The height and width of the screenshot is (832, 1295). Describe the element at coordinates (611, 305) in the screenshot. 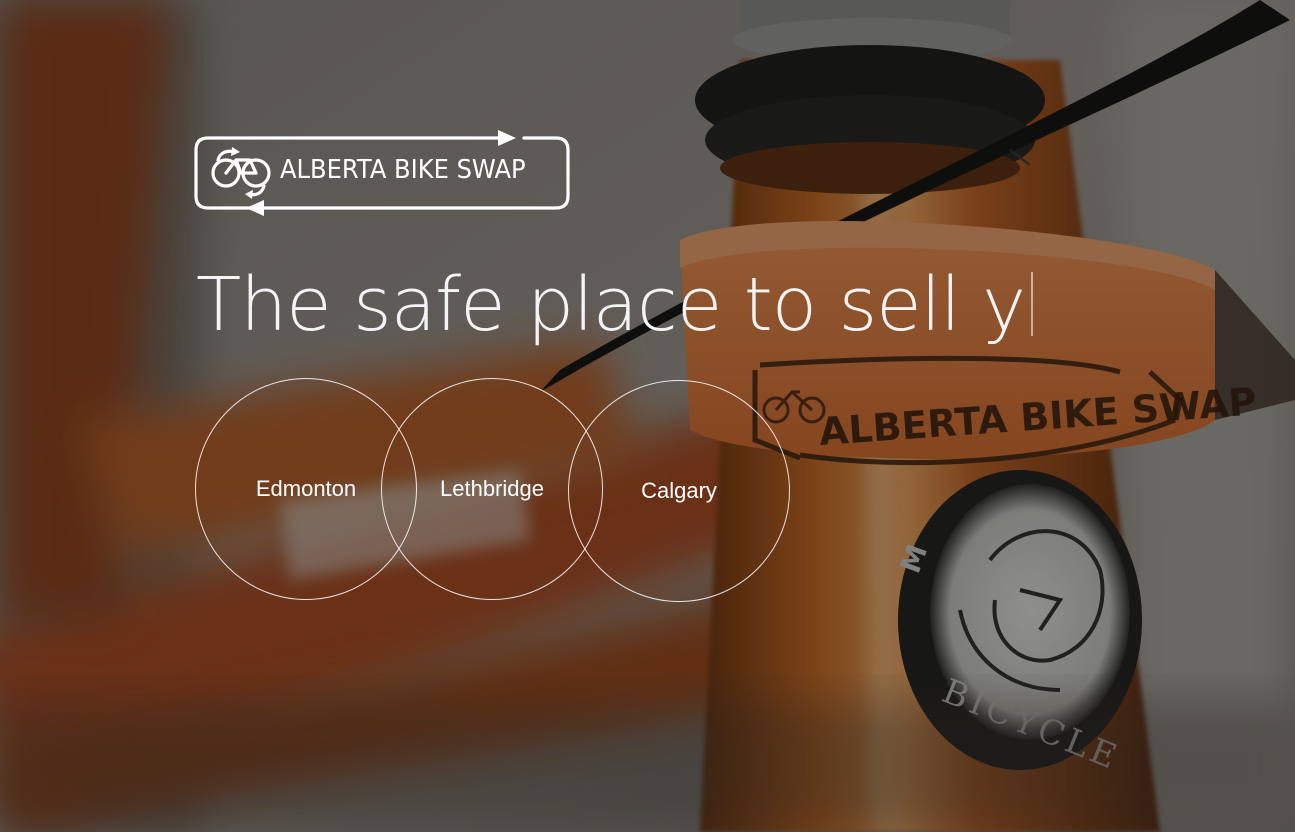

I see `headline-text: The safe place to sell y` at that location.